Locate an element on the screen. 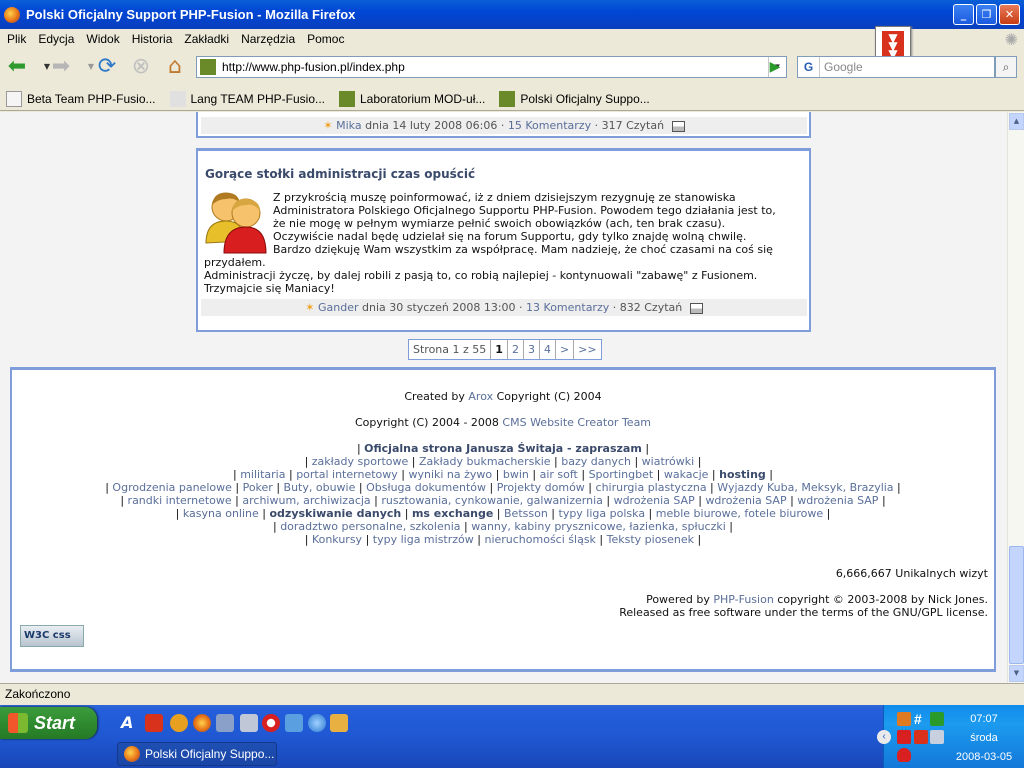 Image resolution: width=1024 pixels, height=768 pixels. ad-link: Obsługa dokumentów is located at coordinates (426, 487).